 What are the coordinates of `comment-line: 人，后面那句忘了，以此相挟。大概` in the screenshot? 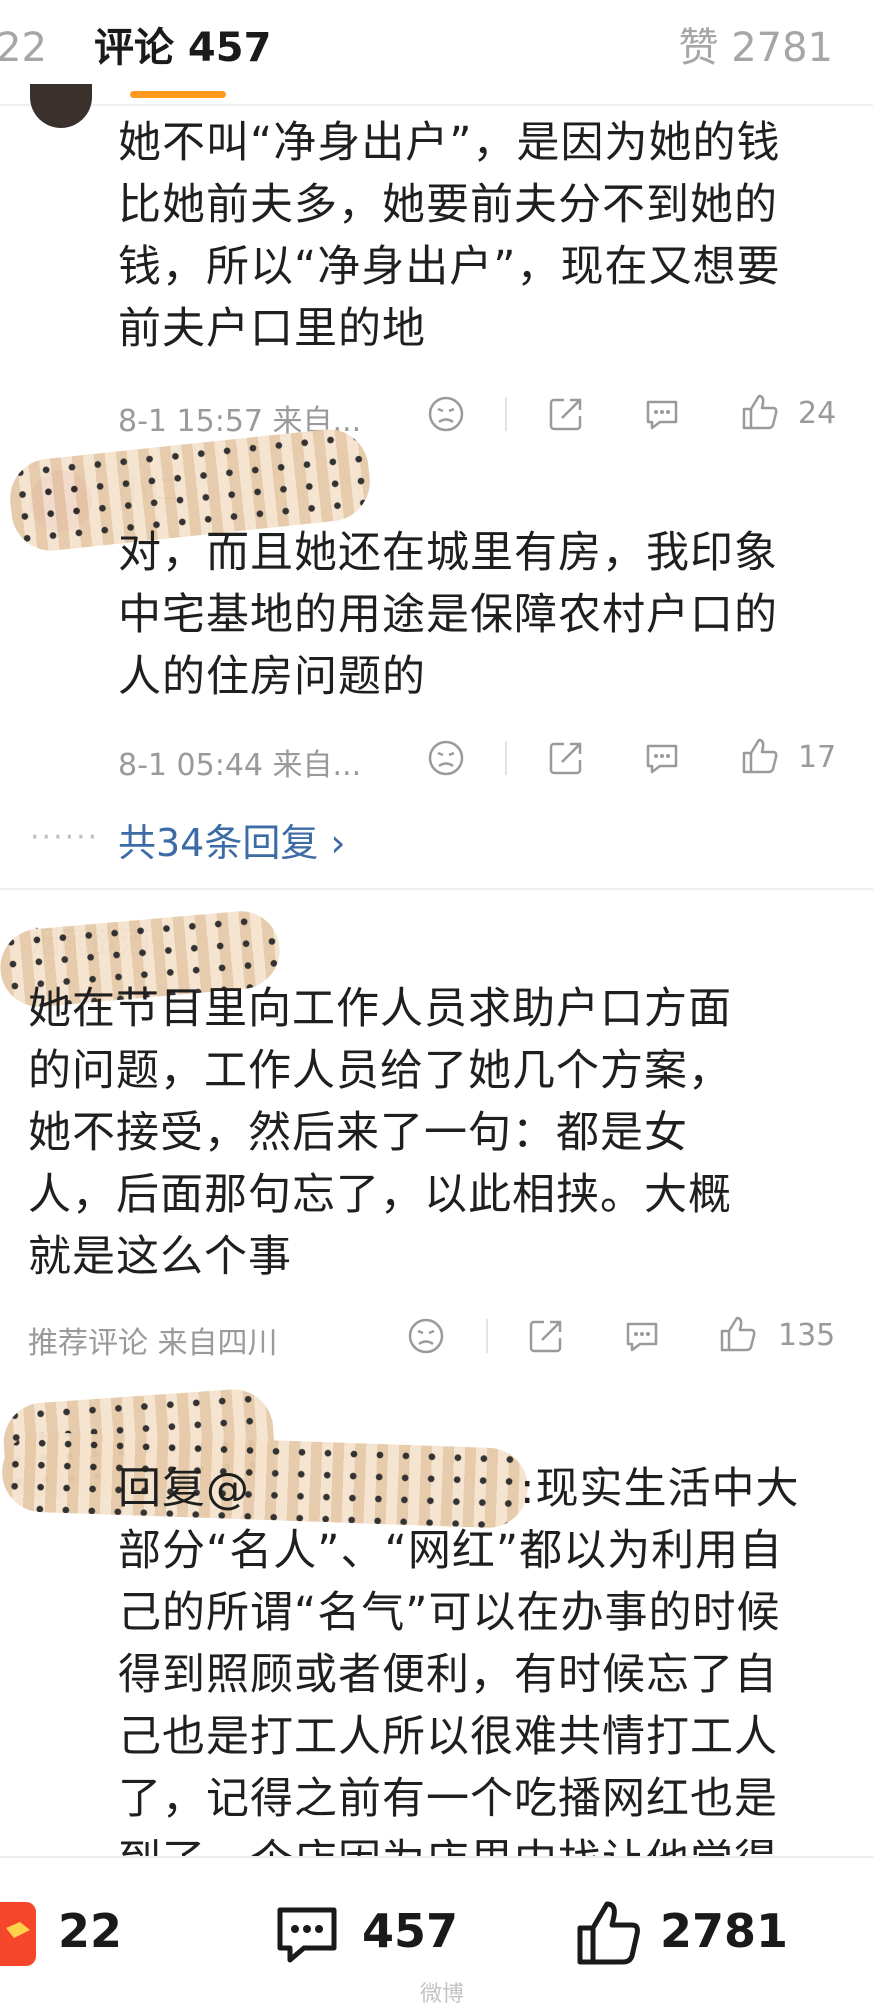 It's located at (380, 1195).